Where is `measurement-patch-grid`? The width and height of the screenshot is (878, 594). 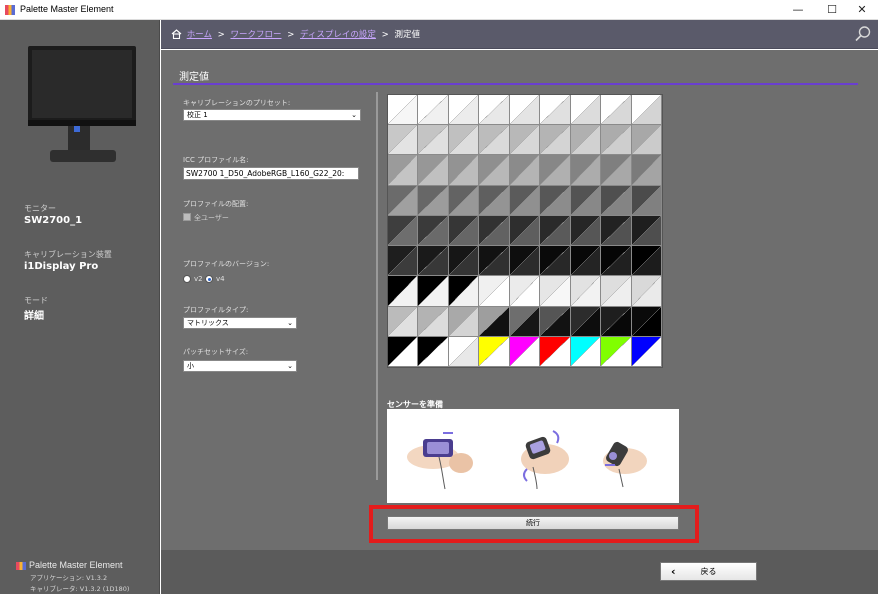
measurement-patch-grid is located at coordinates (525, 231).